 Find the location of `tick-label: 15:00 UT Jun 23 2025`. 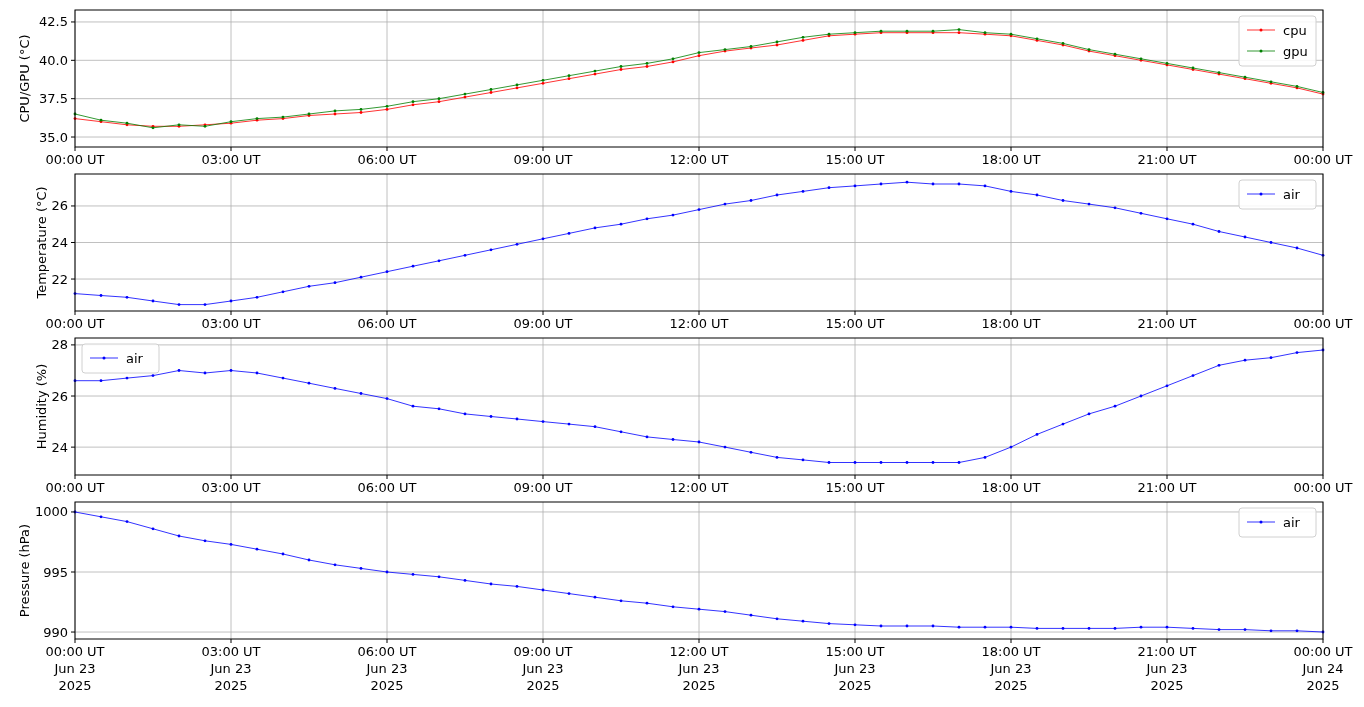

tick-label: 15:00 UT Jun 23 2025 is located at coordinates (855, 668).